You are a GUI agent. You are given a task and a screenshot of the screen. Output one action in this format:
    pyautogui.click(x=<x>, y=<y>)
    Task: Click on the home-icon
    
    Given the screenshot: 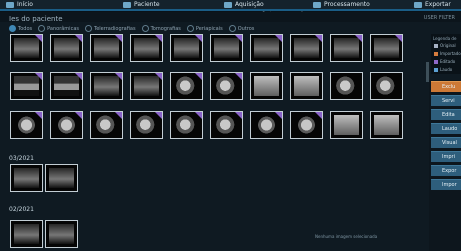 What is the action you would take?
    pyautogui.click(x=10, y=4)
    